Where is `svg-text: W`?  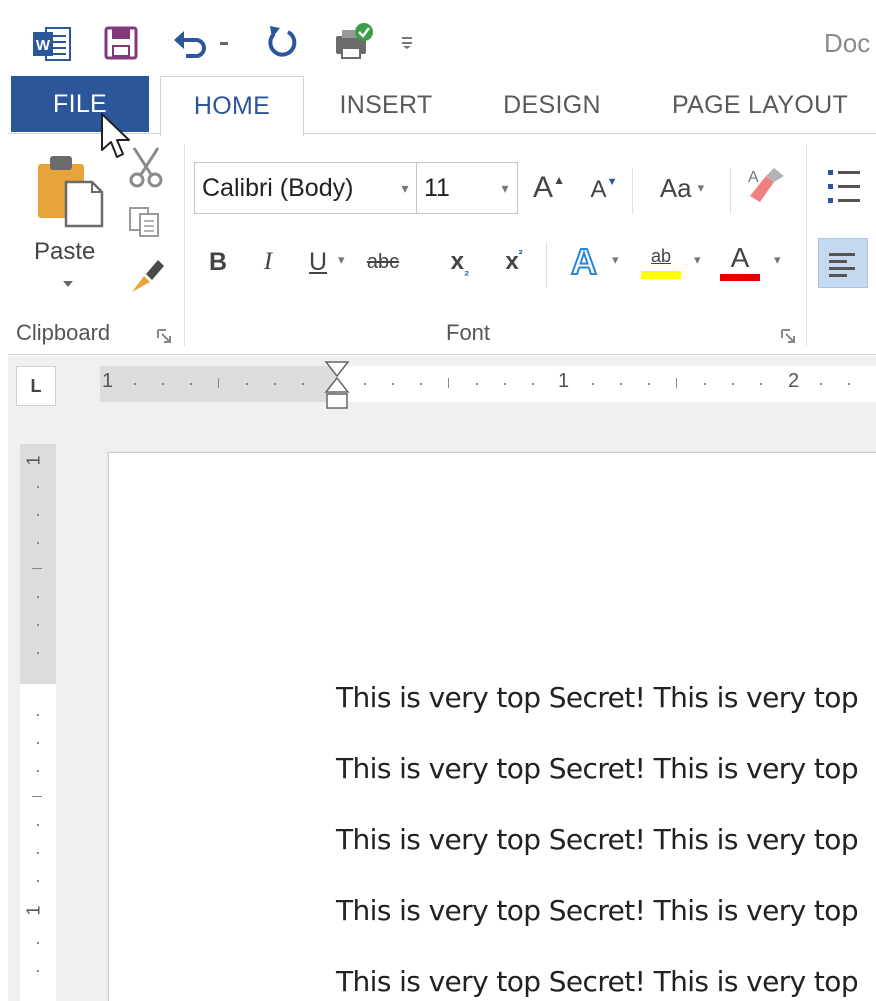 svg-text: W is located at coordinates (43, 45).